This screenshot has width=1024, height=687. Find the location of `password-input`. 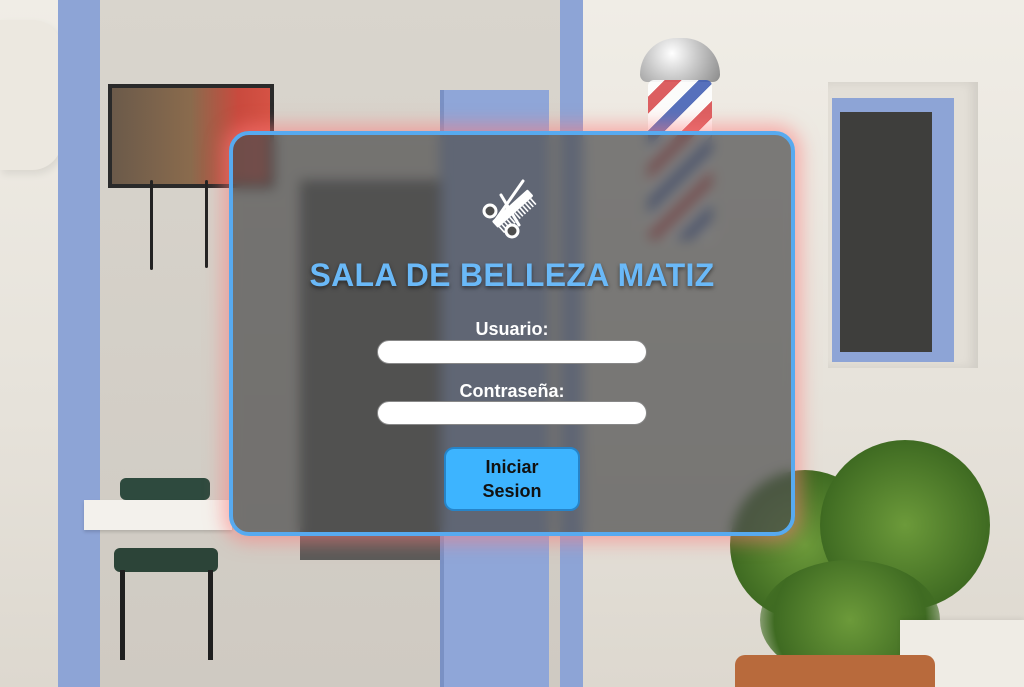

password-input is located at coordinates (512, 413).